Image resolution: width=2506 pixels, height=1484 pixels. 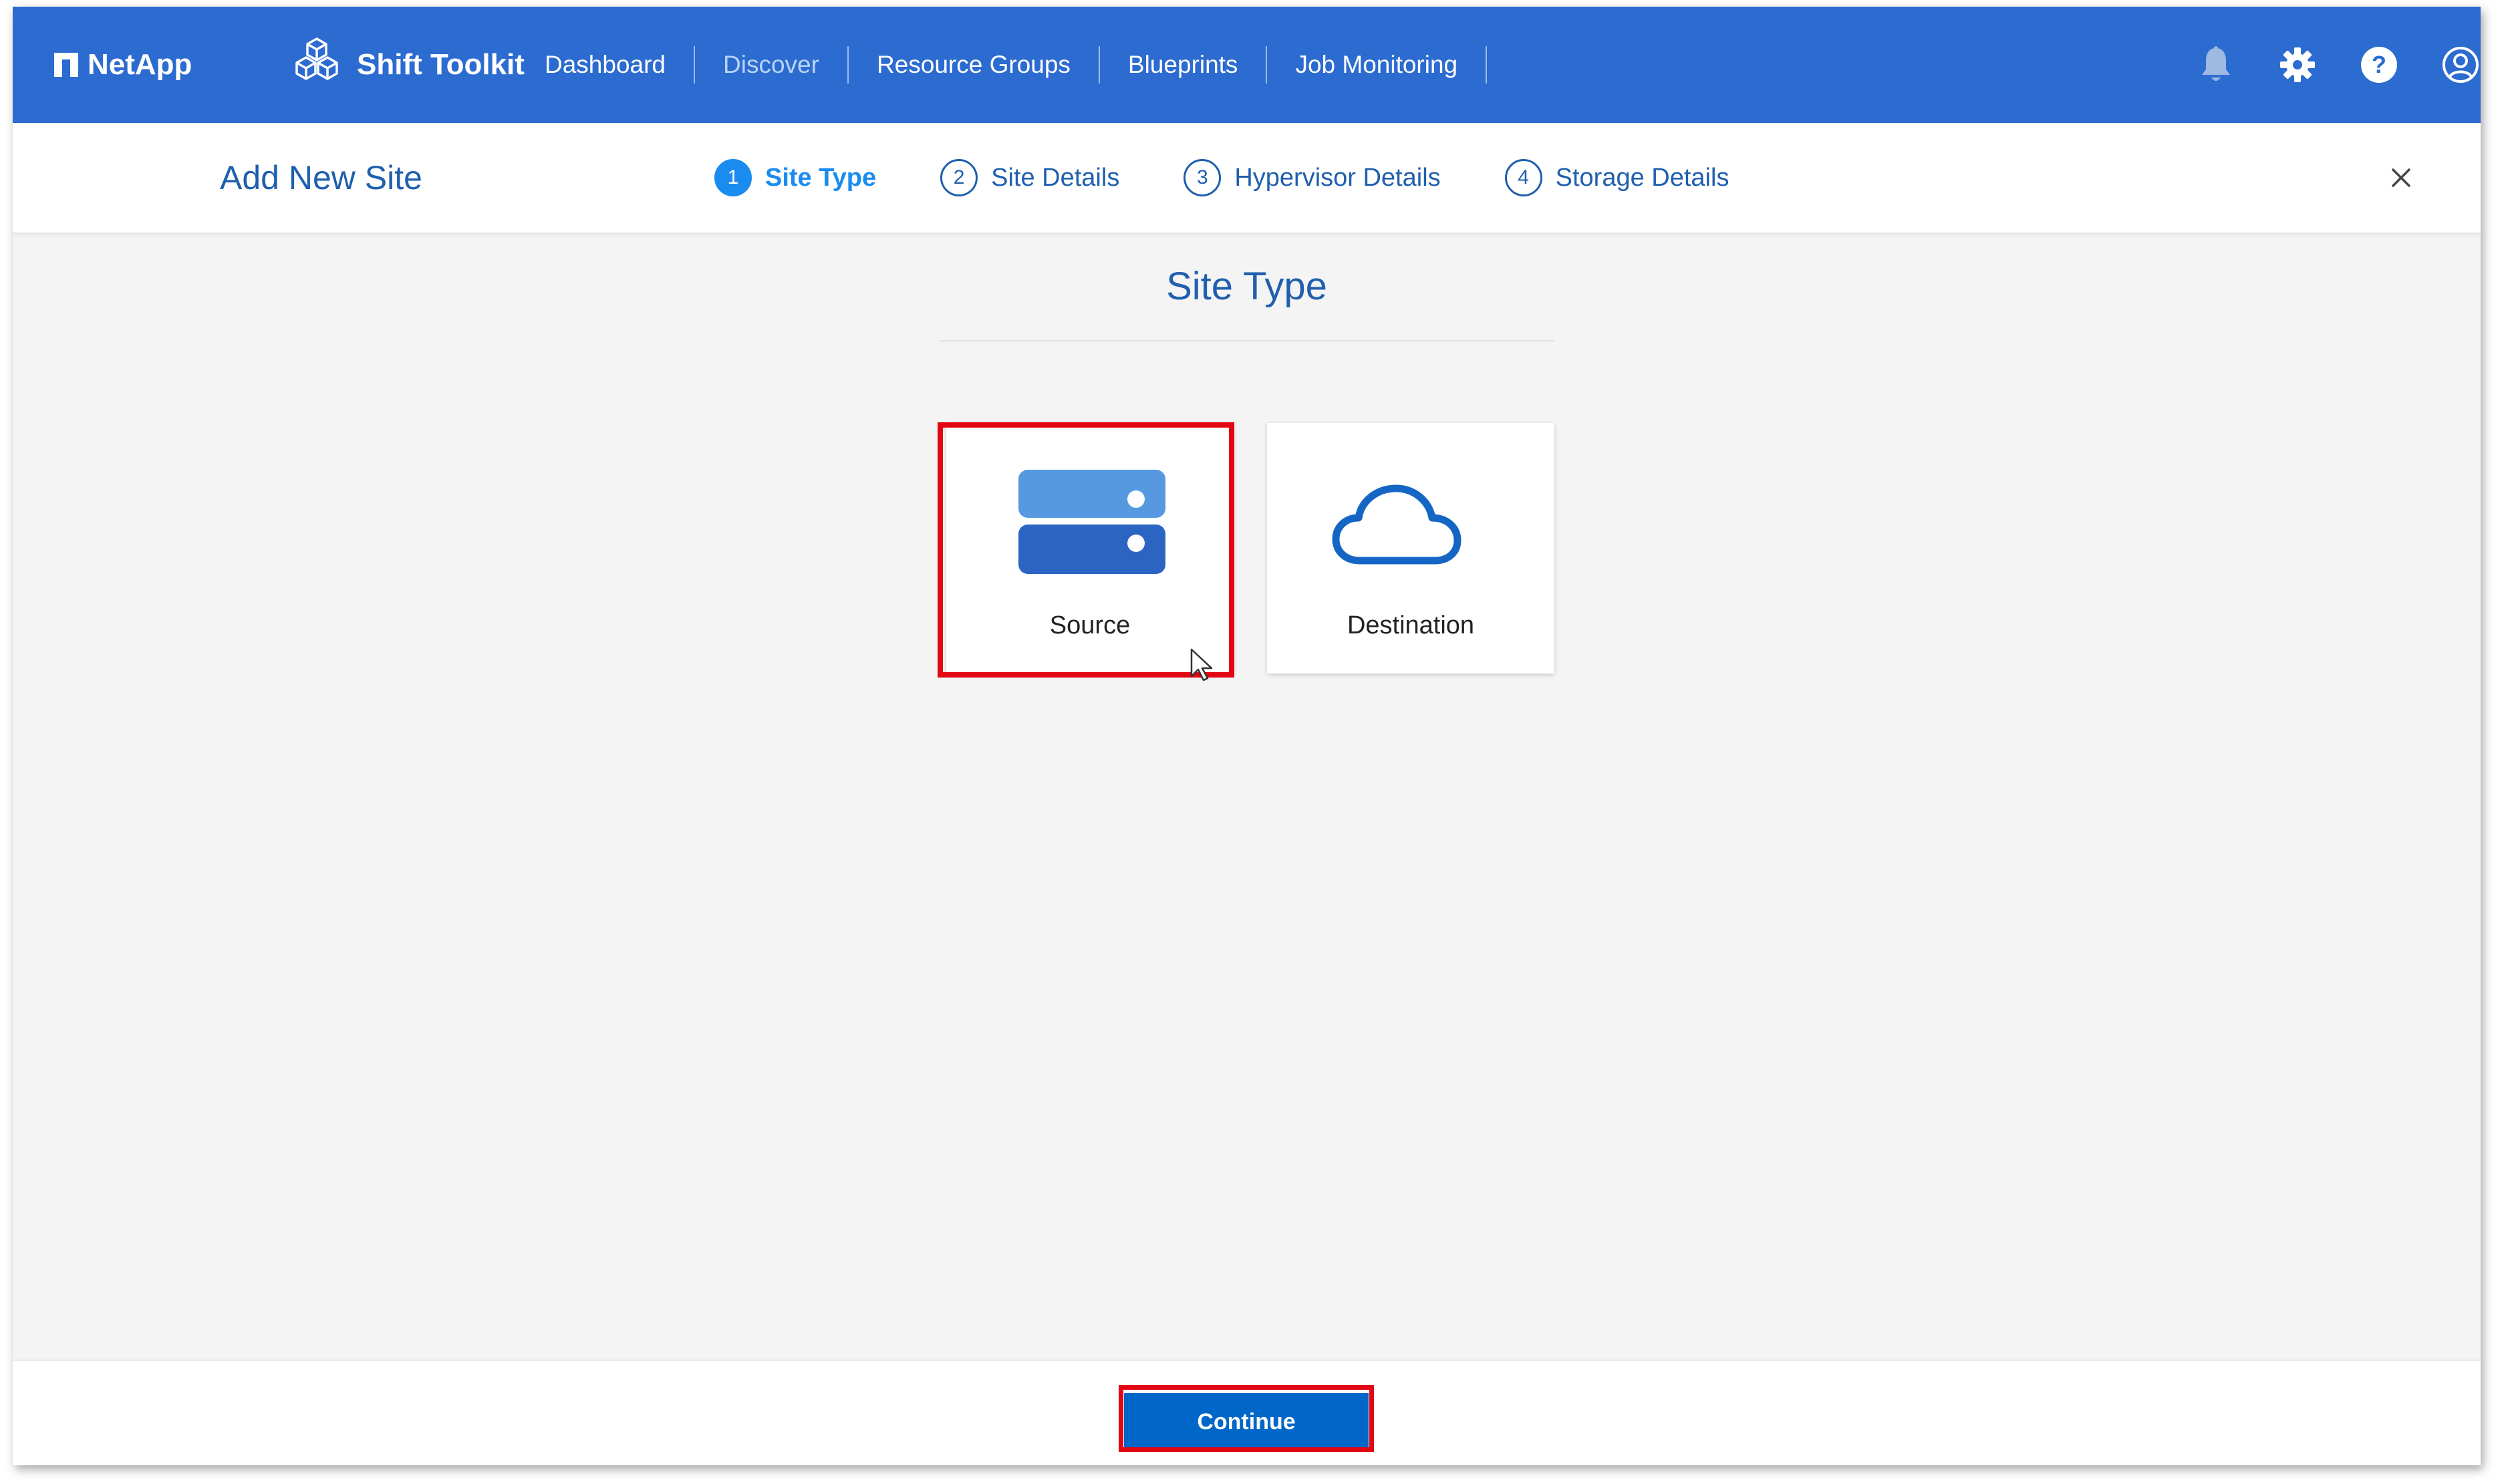 What do you see at coordinates (1201, 665) in the screenshot?
I see `mouse-cursor-icon` at bounding box center [1201, 665].